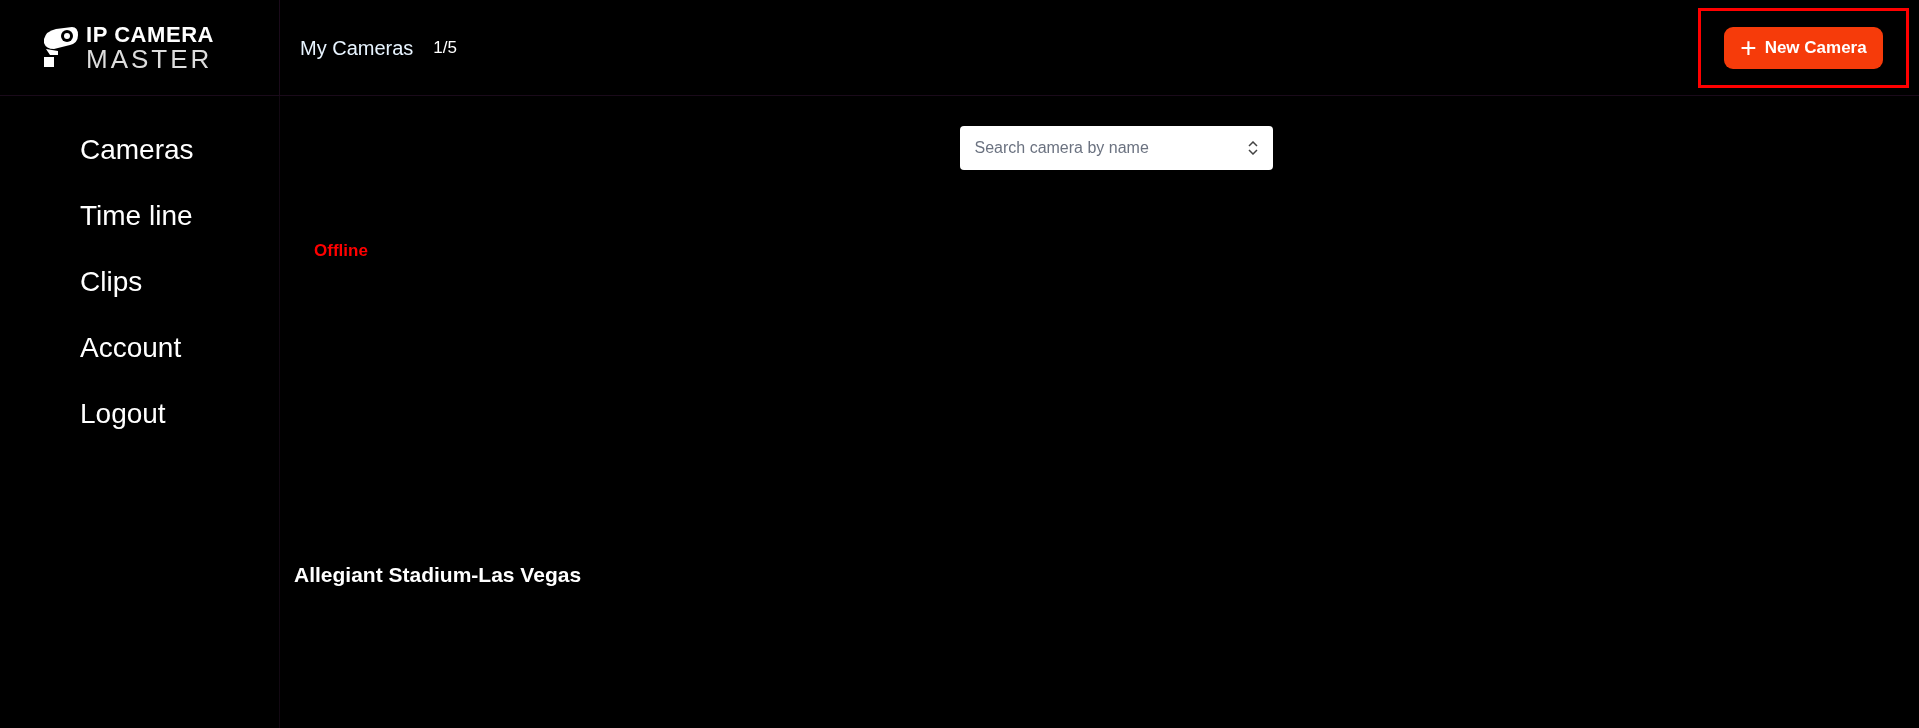  I want to click on logo-text: IP CAMERA, so click(150, 34).